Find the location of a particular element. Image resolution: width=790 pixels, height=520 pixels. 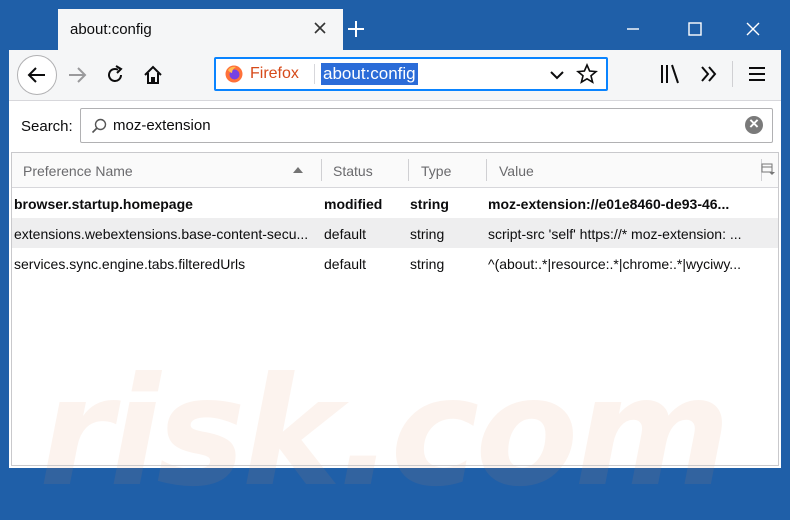

table-header: Preference Name Status Type Value is located at coordinates (395, 170).